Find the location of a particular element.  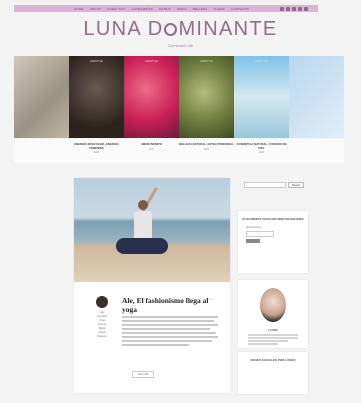

logo-text-left: LUNA D is located at coordinates (123, 29).